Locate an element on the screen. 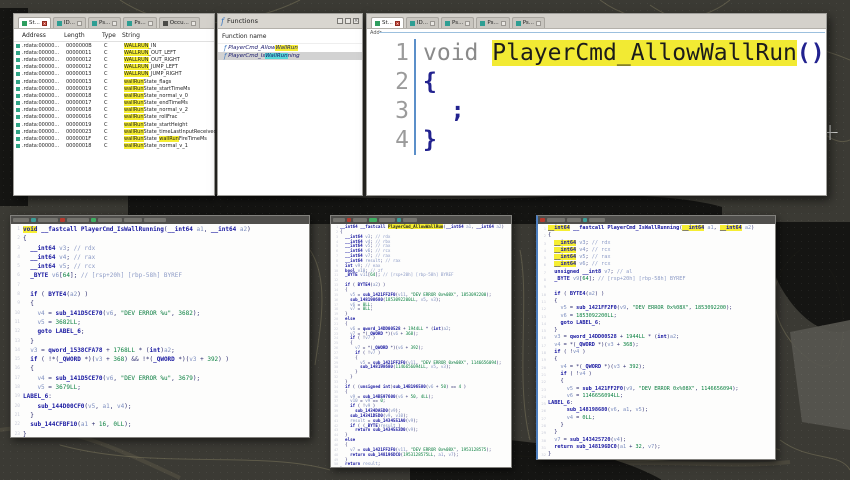  line-number: 15 is located at coordinates (17, 360).